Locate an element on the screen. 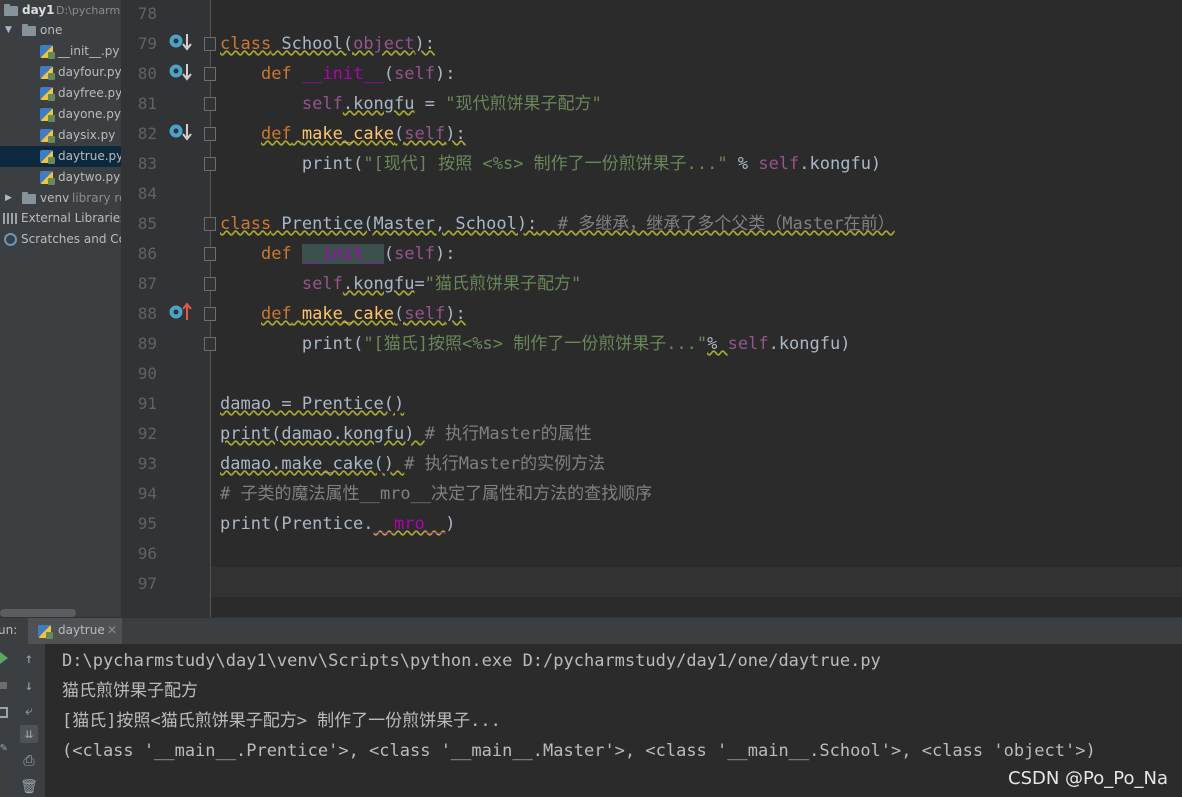  file-label: daytrue.py is located at coordinates (89, 156).